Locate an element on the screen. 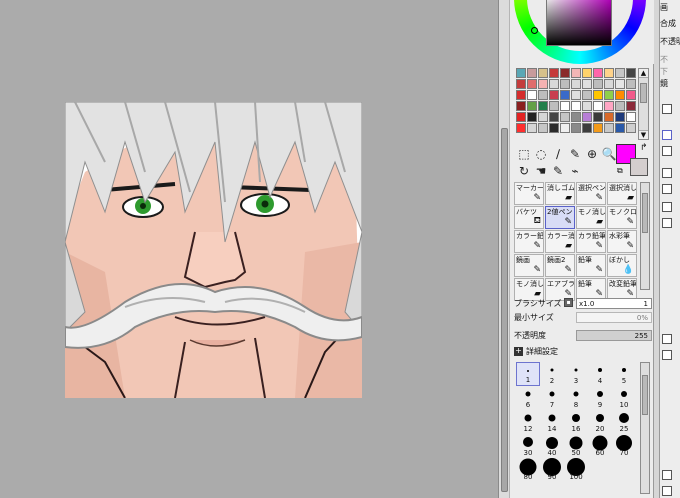 The height and width of the screenshot is (498, 680). brush-size-field: x1.0 1 is located at coordinates (614, 303).